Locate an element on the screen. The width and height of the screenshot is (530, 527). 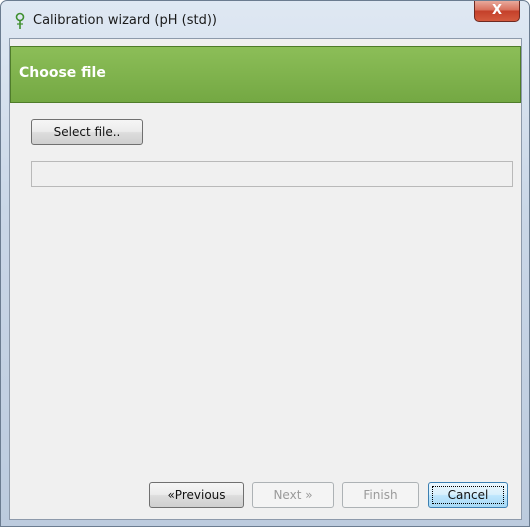
close-icon: X is located at coordinates (497, 10).